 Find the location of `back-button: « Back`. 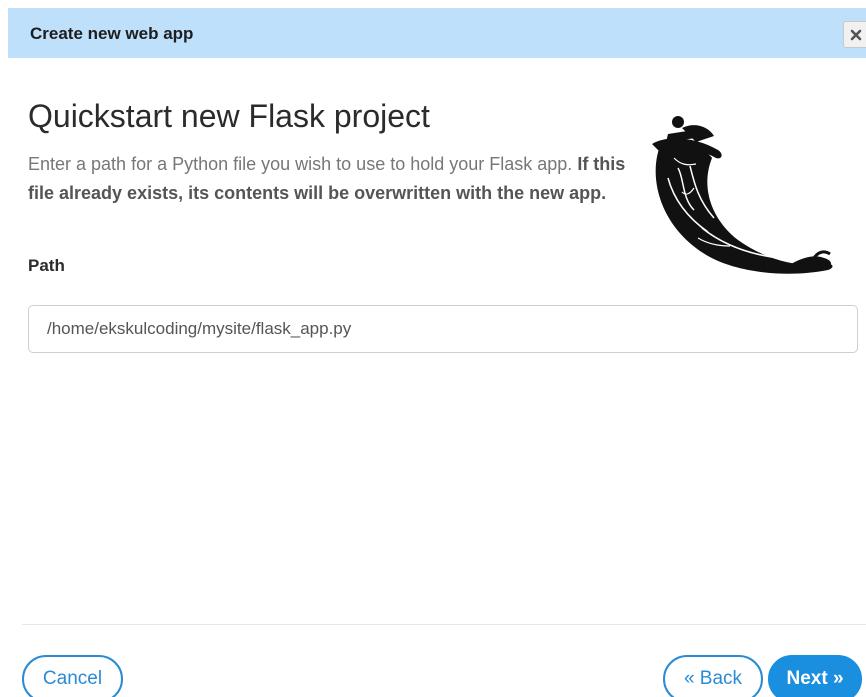

back-button: « Back is located at coordinates (713, 676).